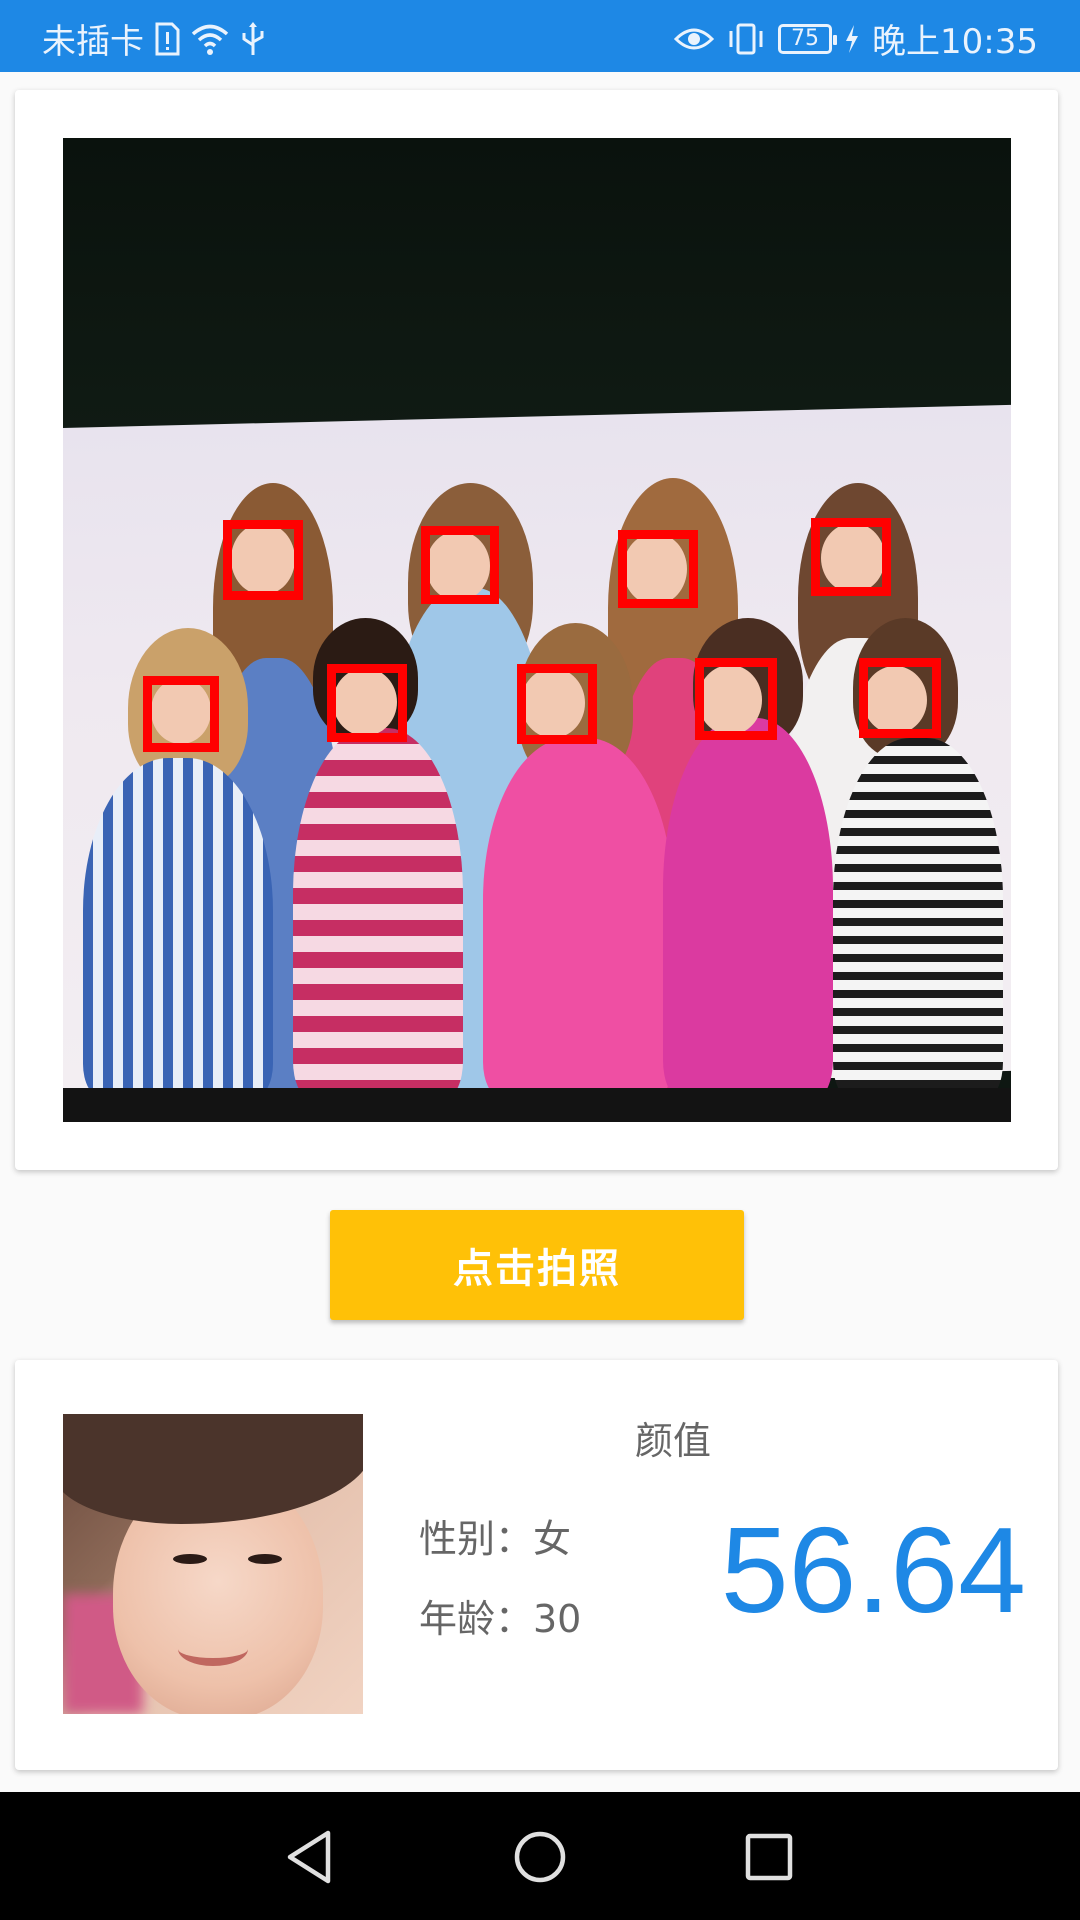 The height and width of the screenshot is (1920, 1080). What do you see at coordinates (93, 42) in the screenshot?
I see `carrier-label: 未插卡` at bounding box center [93, 42].